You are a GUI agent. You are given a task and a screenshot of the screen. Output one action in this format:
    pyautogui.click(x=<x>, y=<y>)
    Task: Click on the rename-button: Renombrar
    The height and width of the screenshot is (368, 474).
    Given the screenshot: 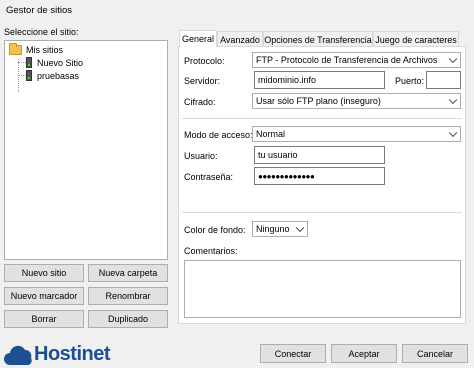 What is the action you would take?
    pyautogui.click(x=128, y=296)
    